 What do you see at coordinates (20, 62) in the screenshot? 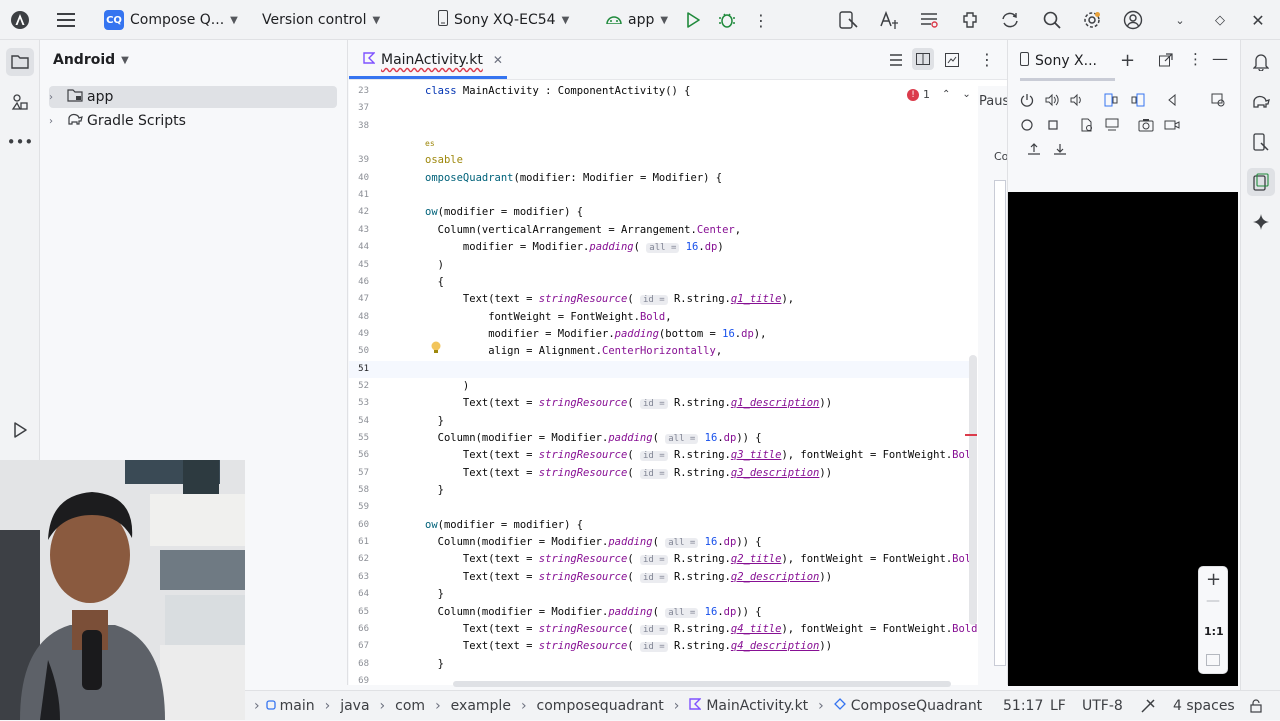
I see `project-folder-icon` at bounding box center [20, 62].